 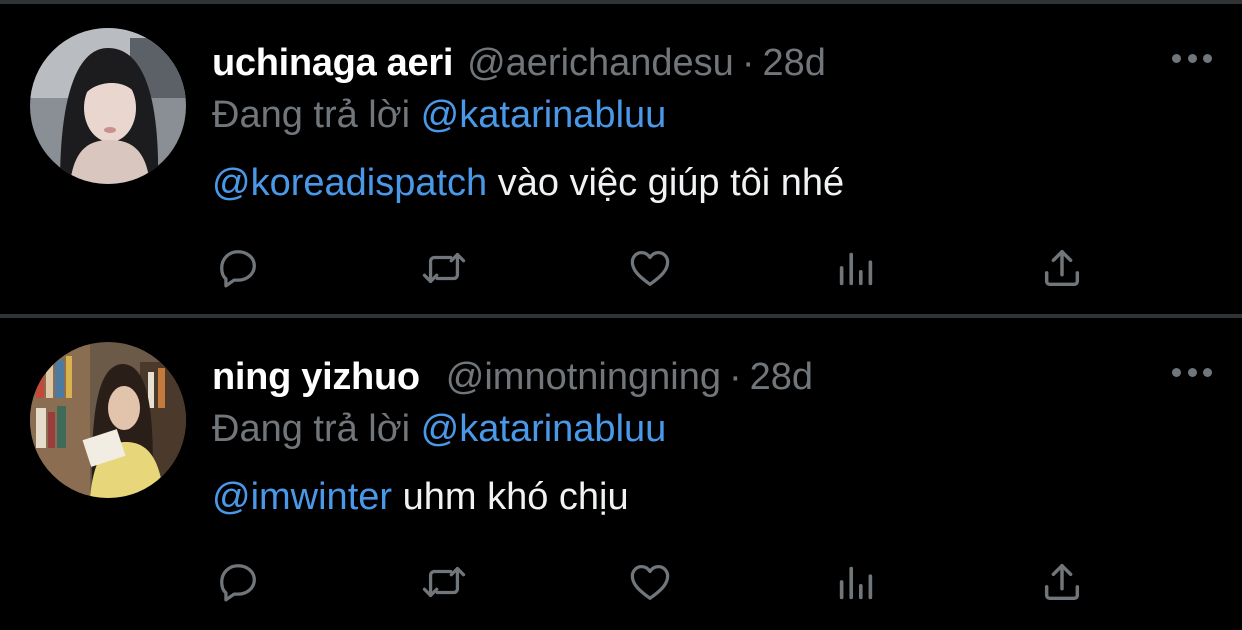 I want to click on user-handle: @imnotningning, so click(x=583, y=377).